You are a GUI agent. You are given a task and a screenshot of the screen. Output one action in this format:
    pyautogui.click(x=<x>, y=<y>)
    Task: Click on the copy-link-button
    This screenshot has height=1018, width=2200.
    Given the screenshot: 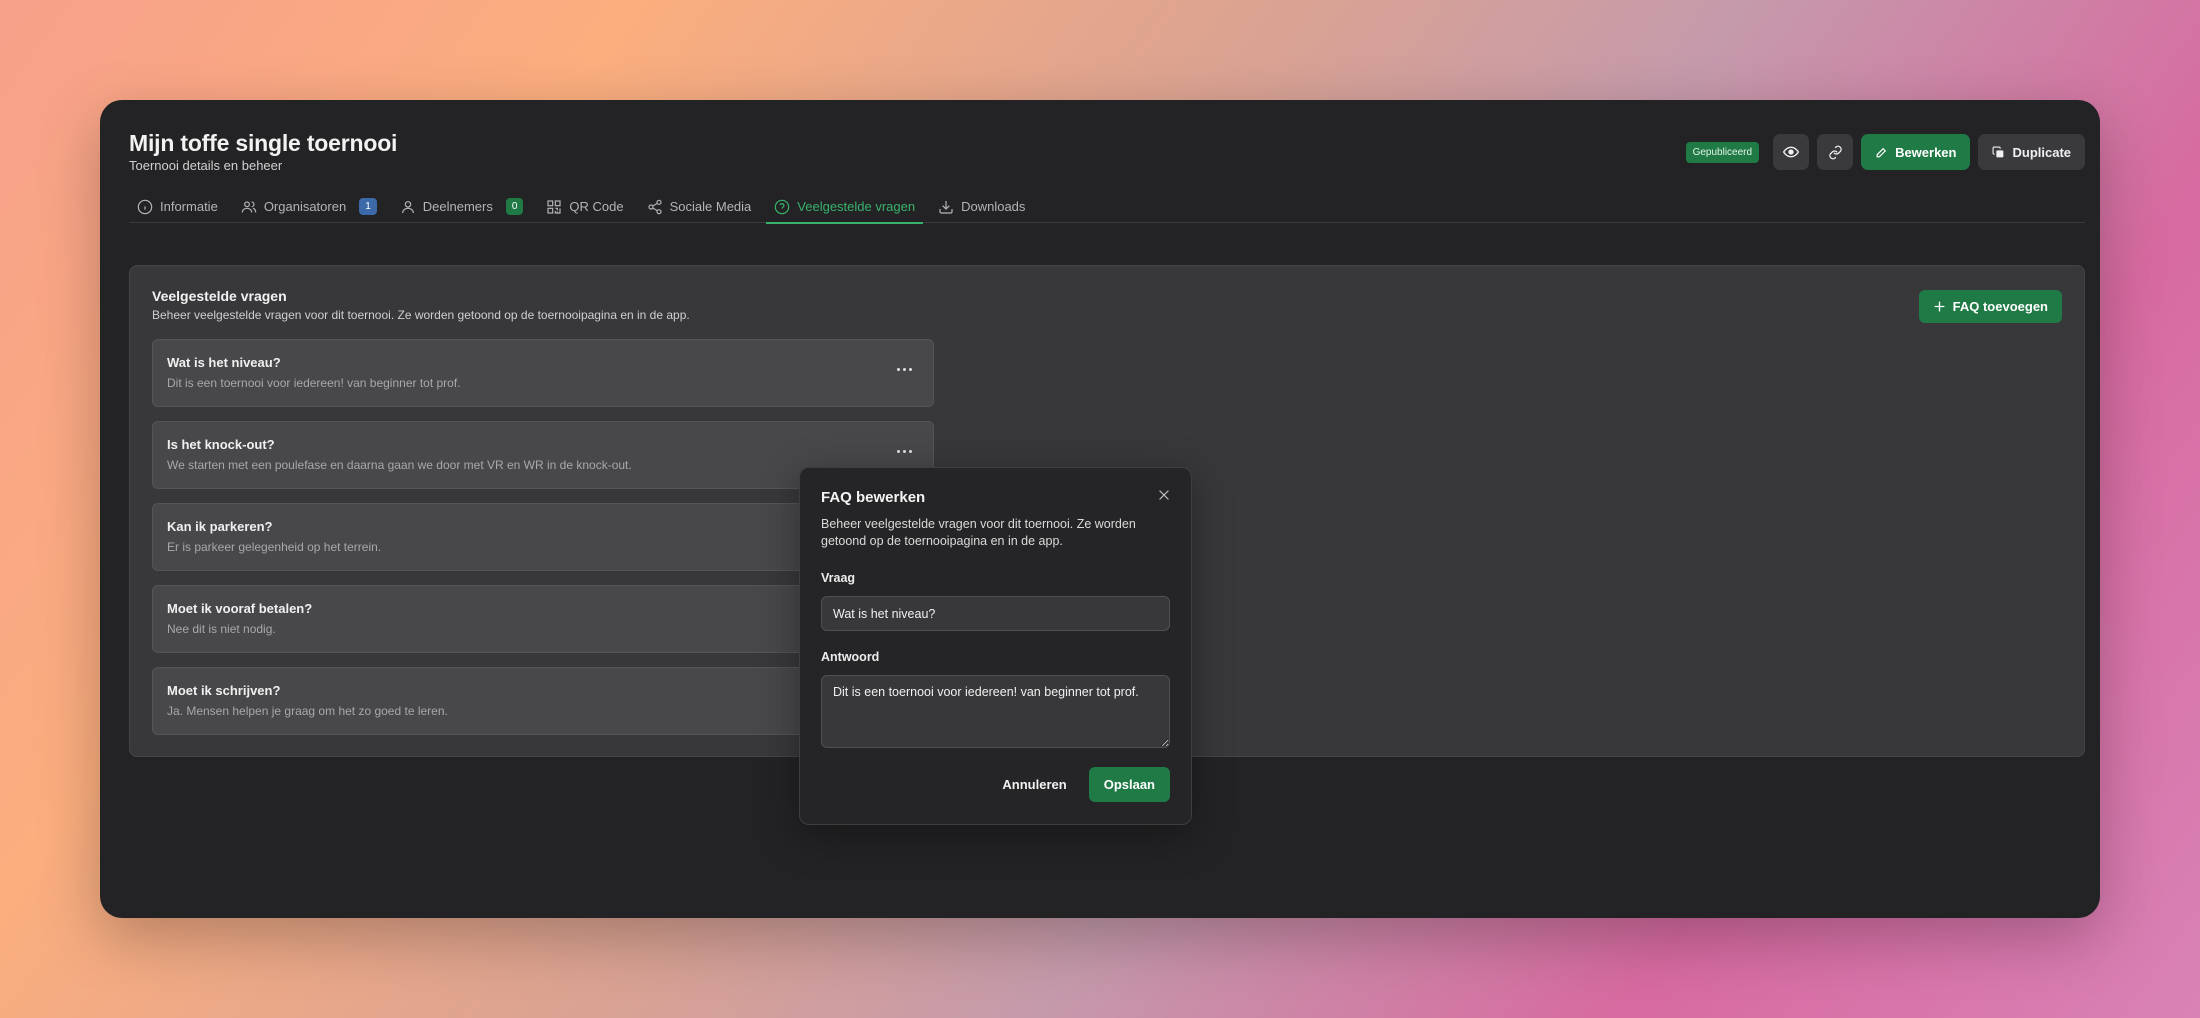 What is the action you would take?
    pyautogui.click(x=1835, y=152)
    